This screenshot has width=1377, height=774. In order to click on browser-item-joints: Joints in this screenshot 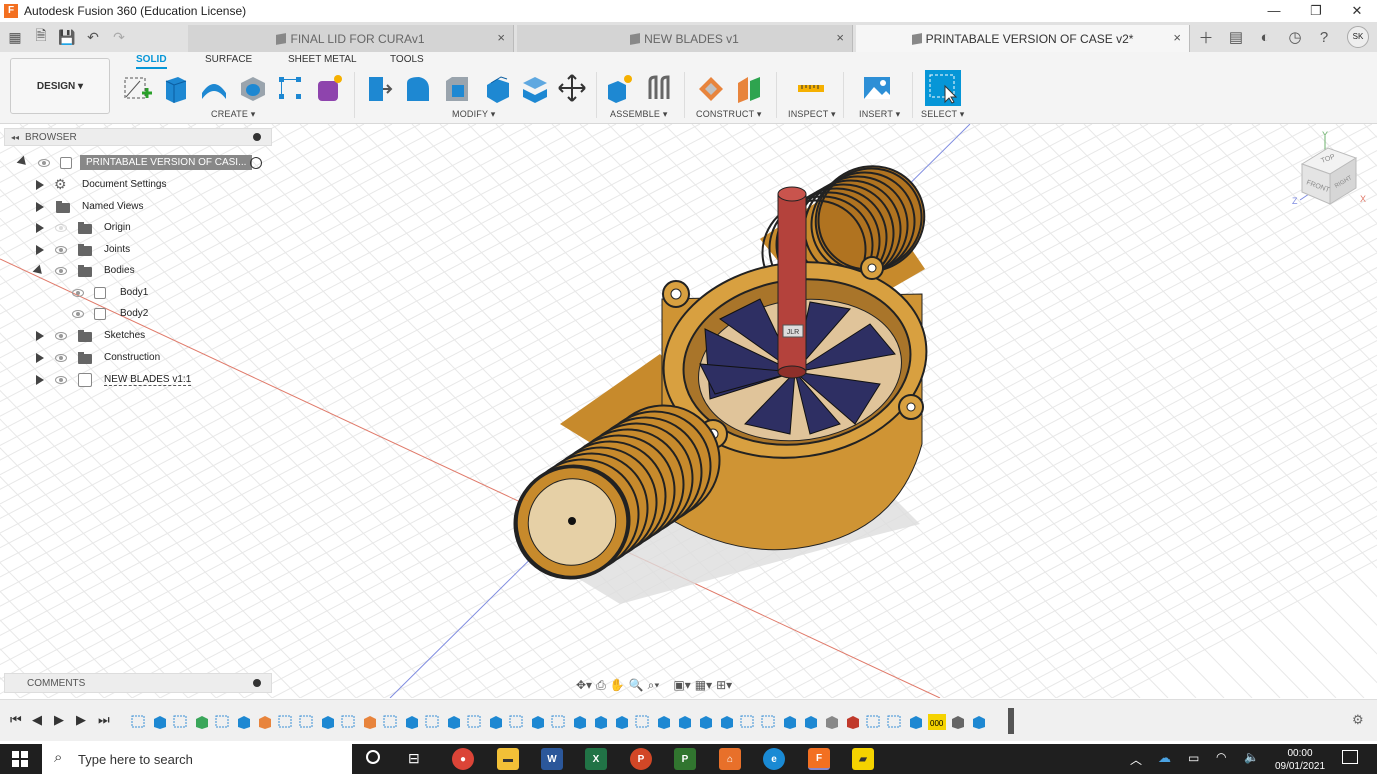, I will do `click(130, 250)`.